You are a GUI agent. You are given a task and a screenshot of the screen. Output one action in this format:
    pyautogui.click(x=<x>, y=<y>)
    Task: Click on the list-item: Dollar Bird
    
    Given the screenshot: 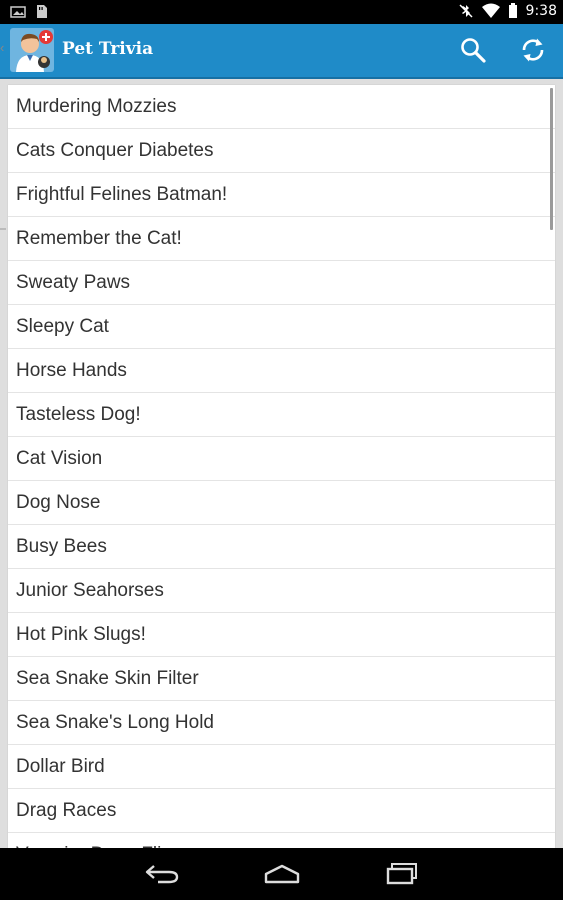 What is the action you would take?
    pyautogui.click(x=281, y=767)
    